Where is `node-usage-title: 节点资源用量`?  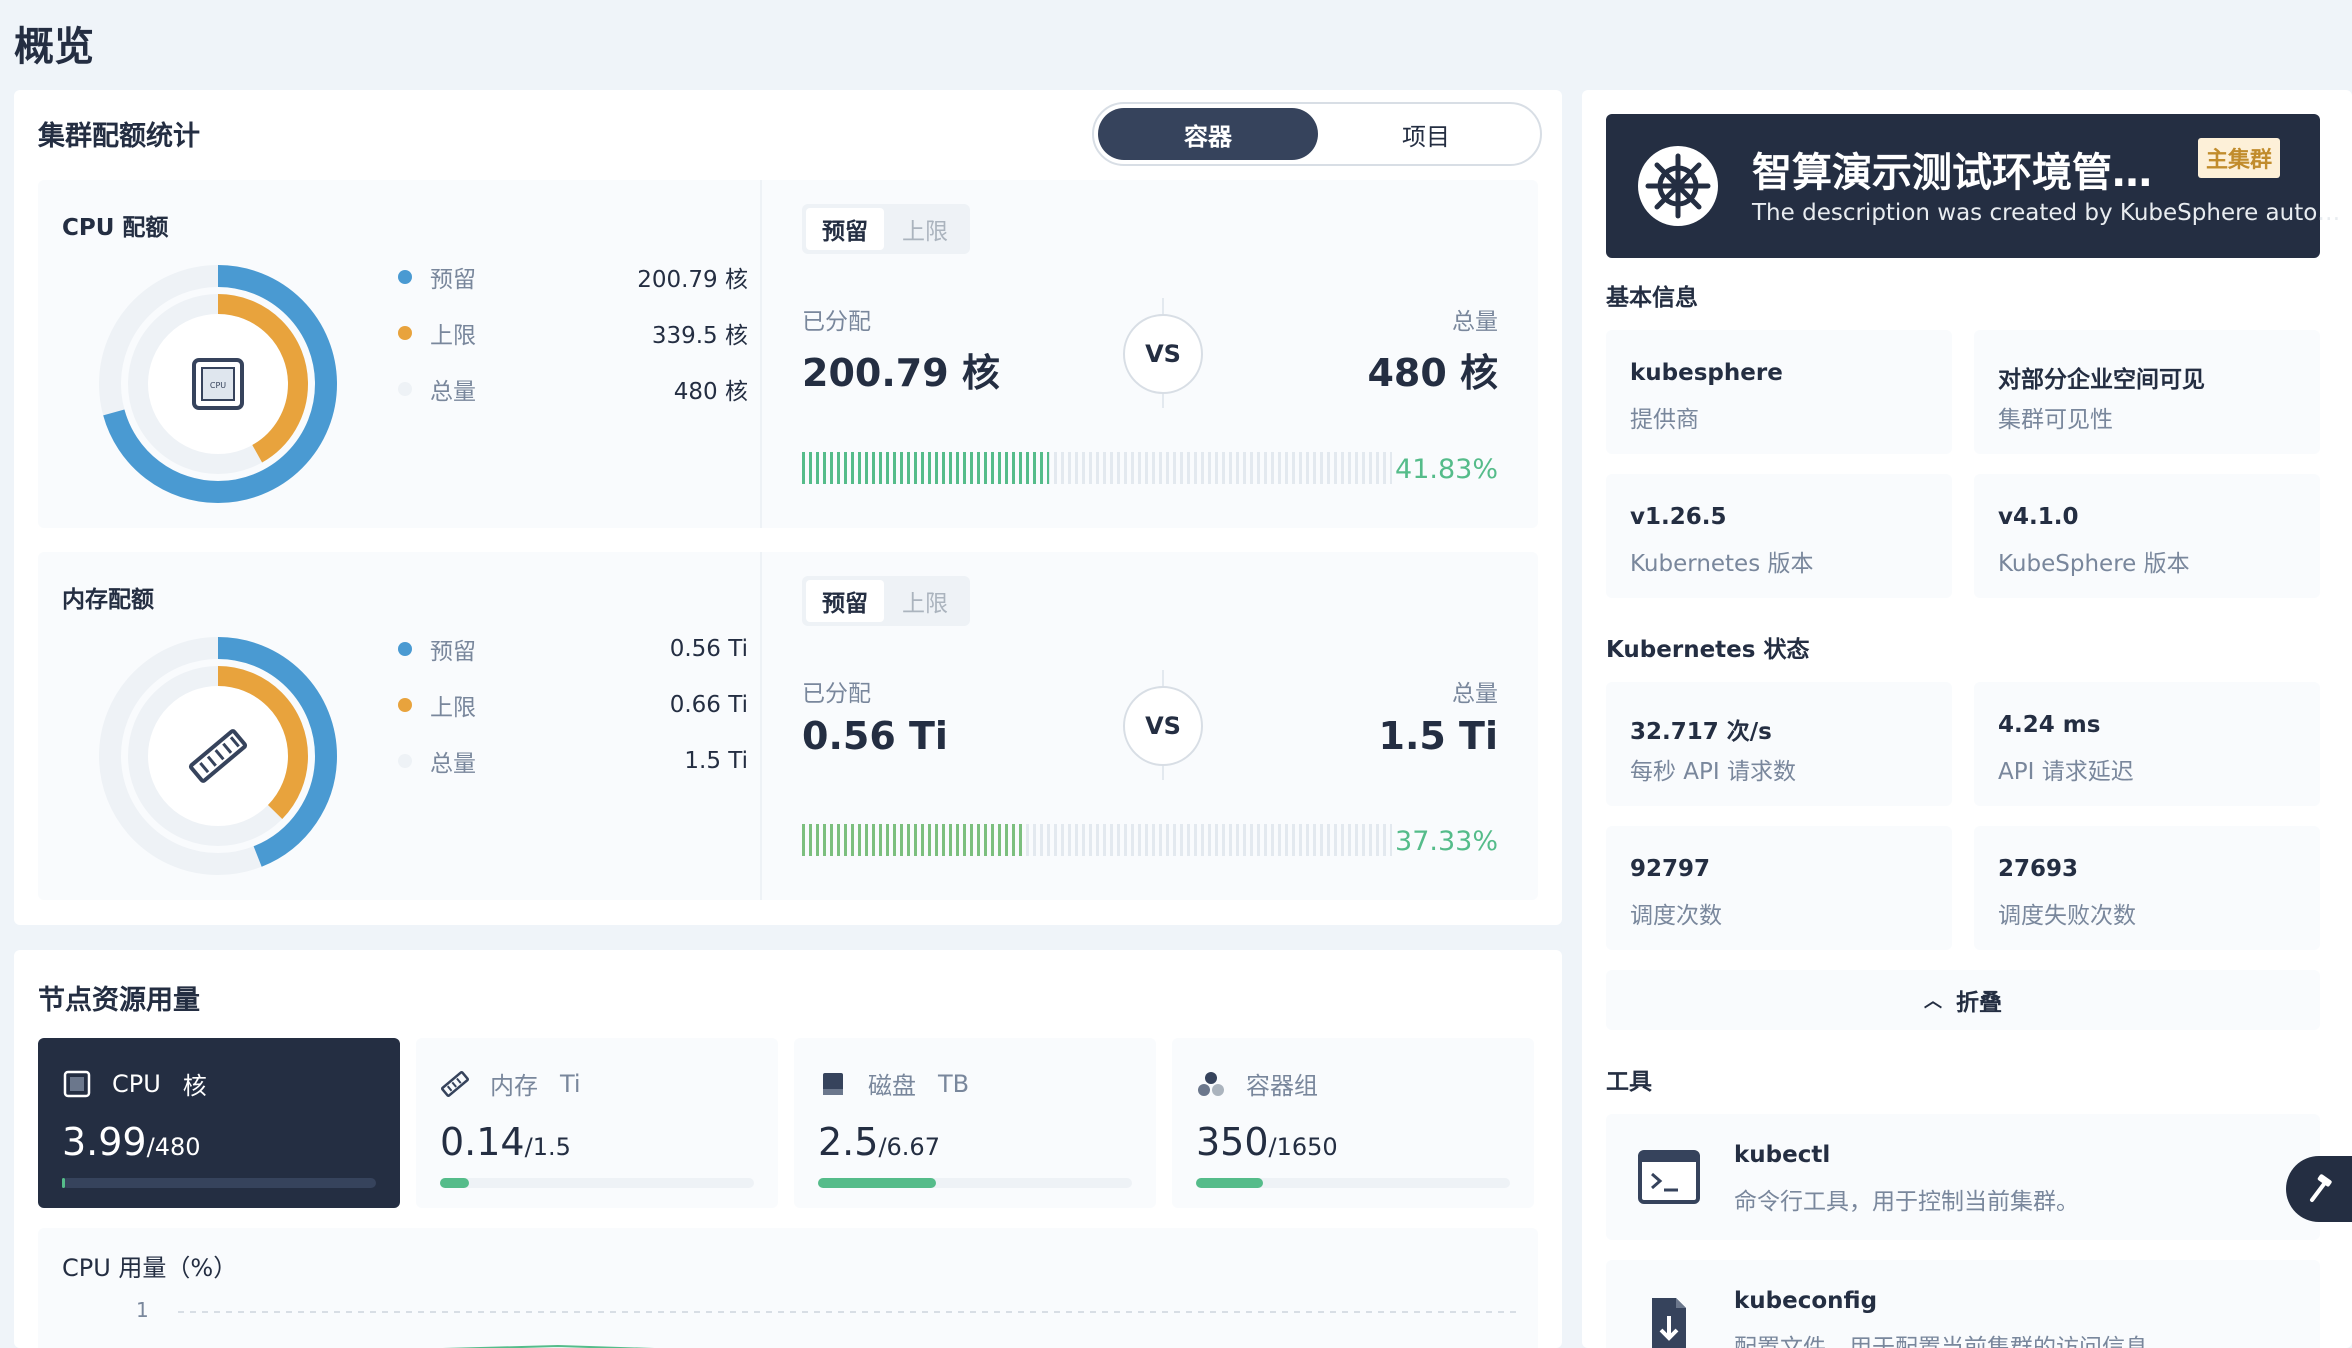
node-usage-title: 节点资源用量 is located at coordinates (119, 1000).